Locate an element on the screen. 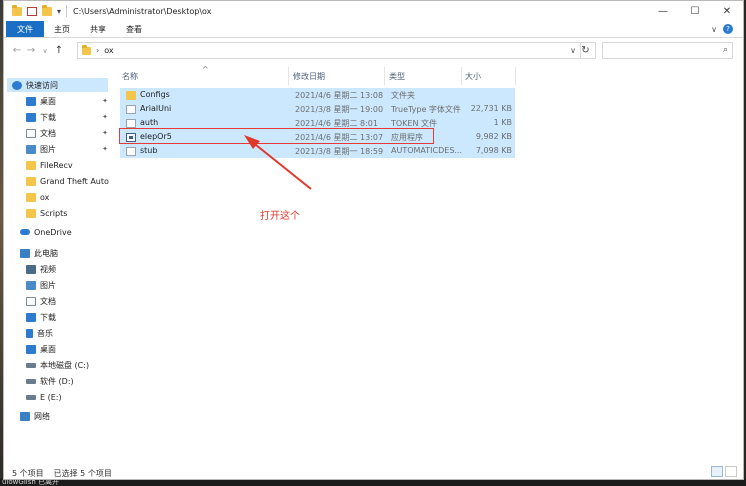 The width and height of the screenshot is (746, 486). ribbon-tabs: 文件 主页 共享 查看 ∨ ? is located at coordinates (373, 29).